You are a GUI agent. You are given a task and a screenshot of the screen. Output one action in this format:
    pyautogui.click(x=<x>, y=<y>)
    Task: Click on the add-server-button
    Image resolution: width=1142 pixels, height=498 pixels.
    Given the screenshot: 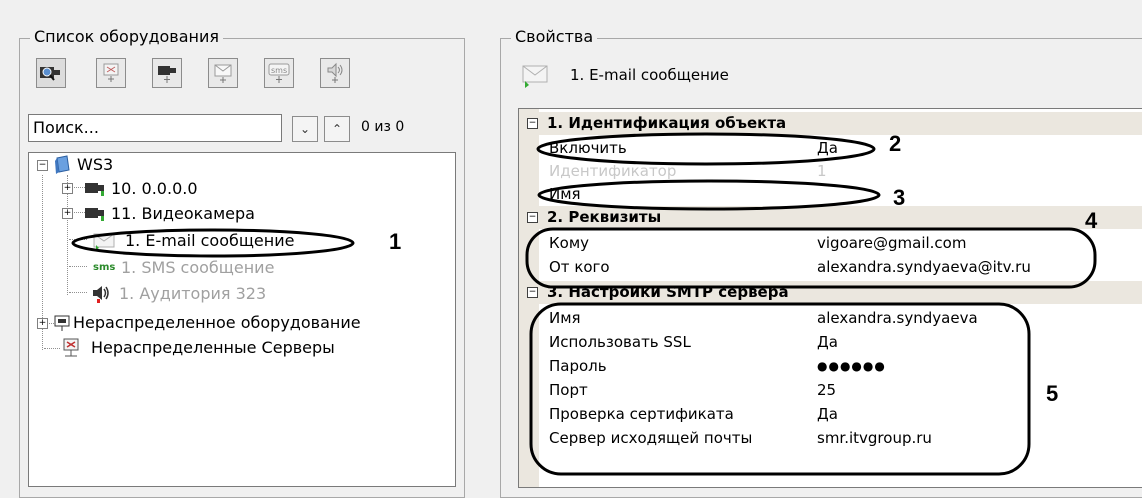 What is the action you would take?
    pyautogui.click(x=111, y=73)
    